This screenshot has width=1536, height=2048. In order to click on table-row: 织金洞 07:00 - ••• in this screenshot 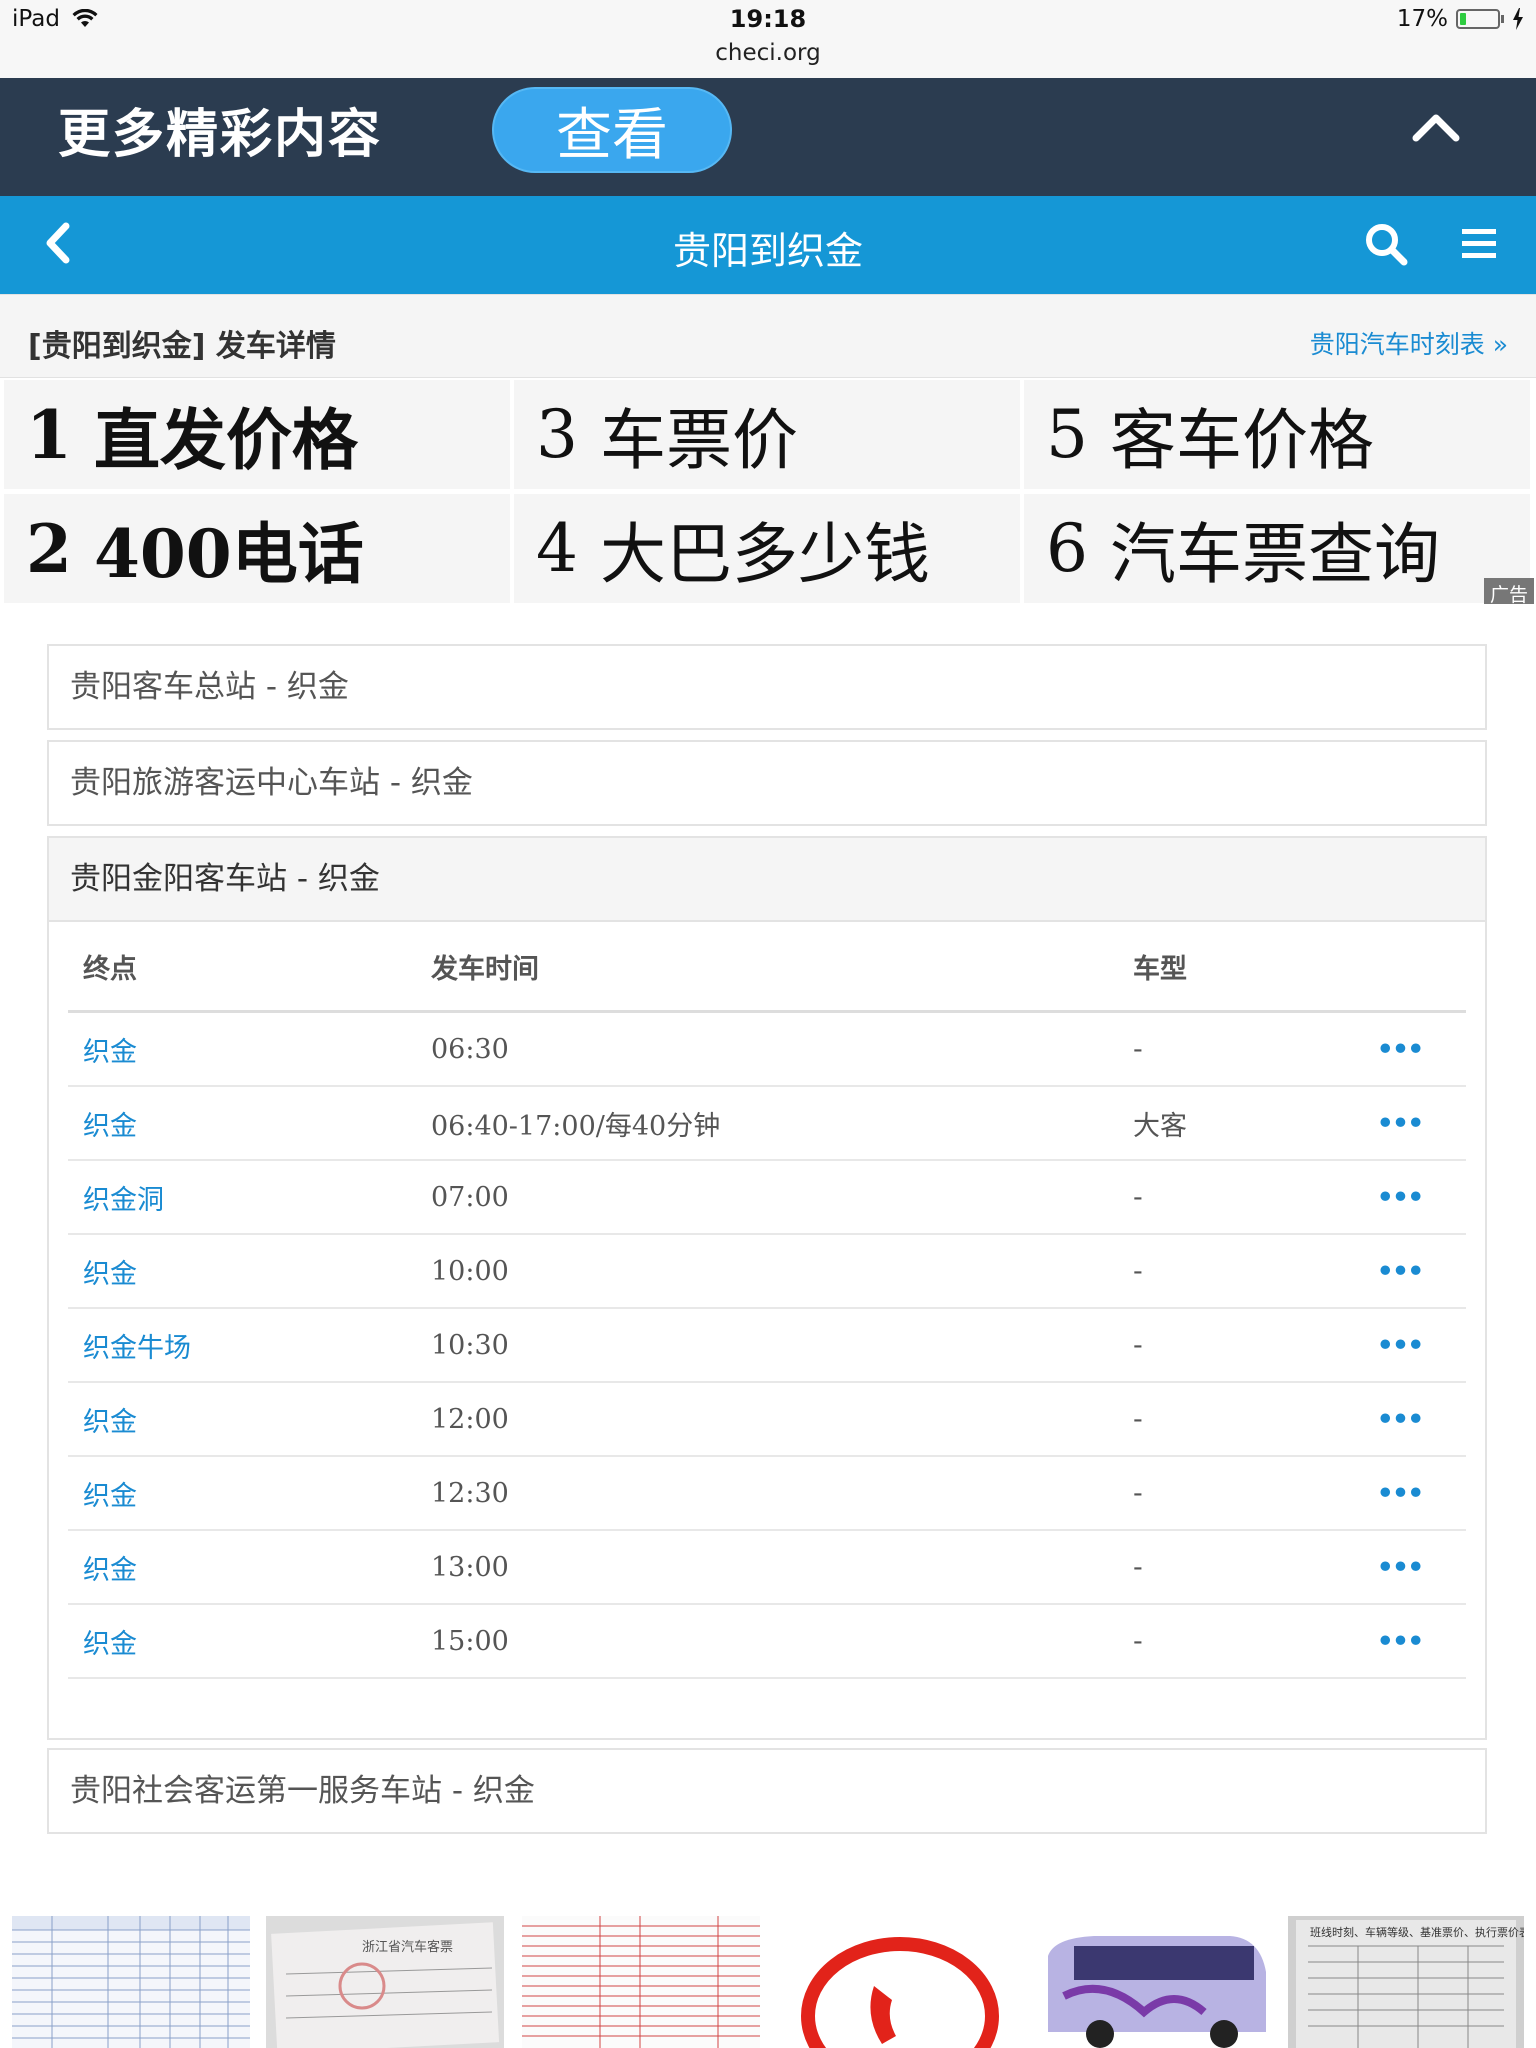, I will do `click(767, 1197)`.